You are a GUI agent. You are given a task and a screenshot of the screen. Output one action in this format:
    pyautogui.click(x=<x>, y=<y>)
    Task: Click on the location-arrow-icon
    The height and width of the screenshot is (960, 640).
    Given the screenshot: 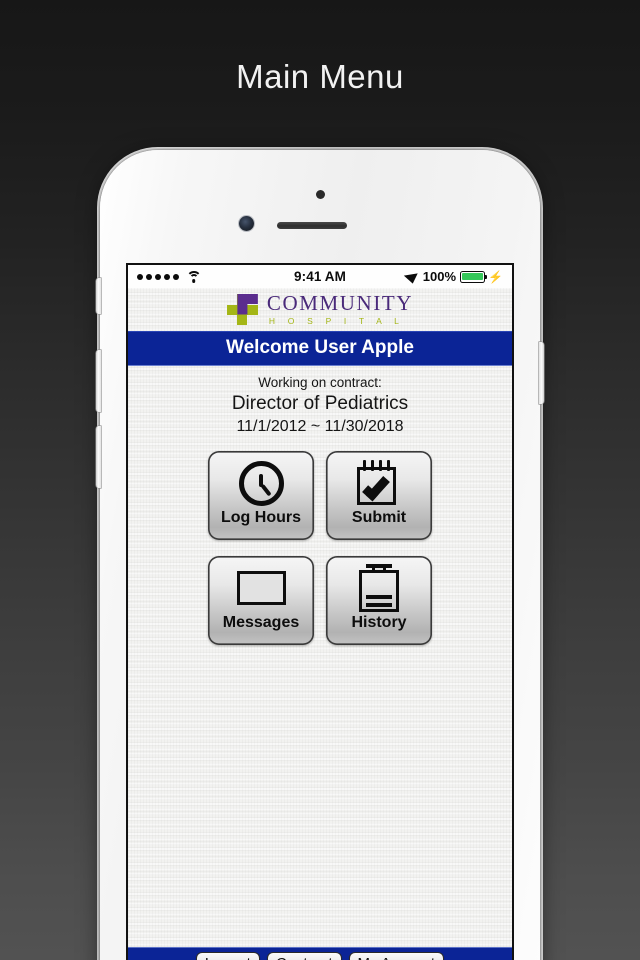 What is the action you would take?
    pyautogui.click(x=412, y=276)
    